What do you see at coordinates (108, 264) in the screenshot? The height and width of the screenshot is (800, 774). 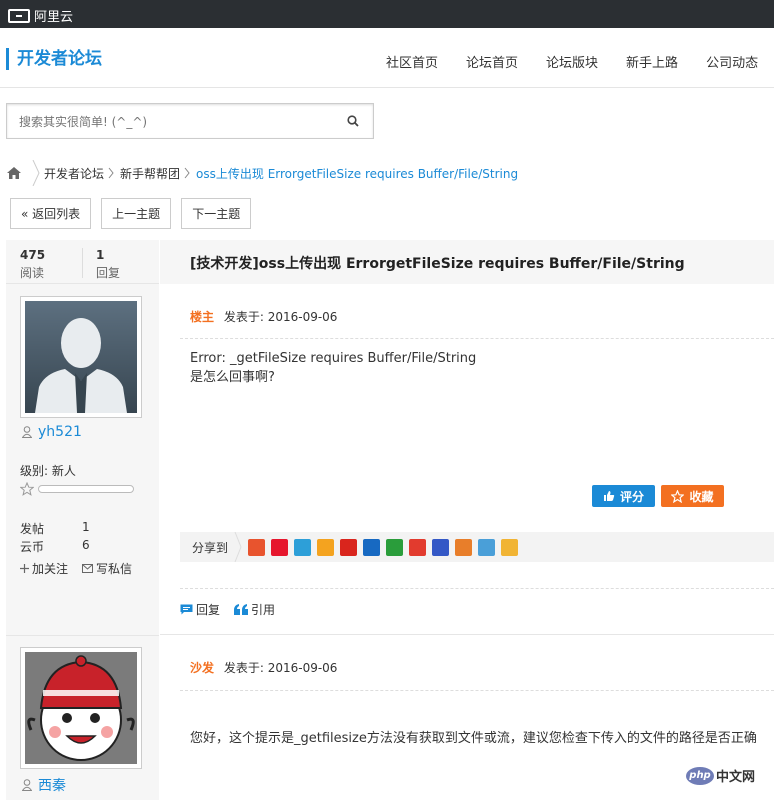 I see `replies-stat: 1 回复` at bounding box center [108, 264].